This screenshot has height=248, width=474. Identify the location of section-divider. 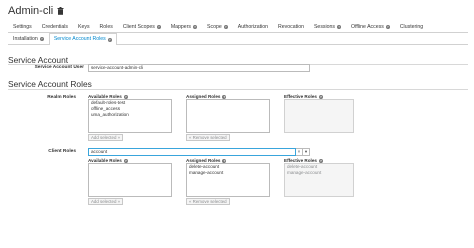
(238, 89).